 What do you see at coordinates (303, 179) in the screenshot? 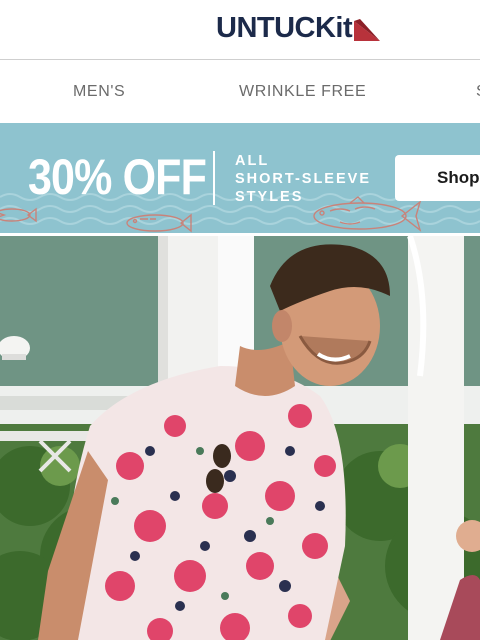
I see `promo-subline-line-2: SHORT-SLEEVE` at bounding box center [303, 179].